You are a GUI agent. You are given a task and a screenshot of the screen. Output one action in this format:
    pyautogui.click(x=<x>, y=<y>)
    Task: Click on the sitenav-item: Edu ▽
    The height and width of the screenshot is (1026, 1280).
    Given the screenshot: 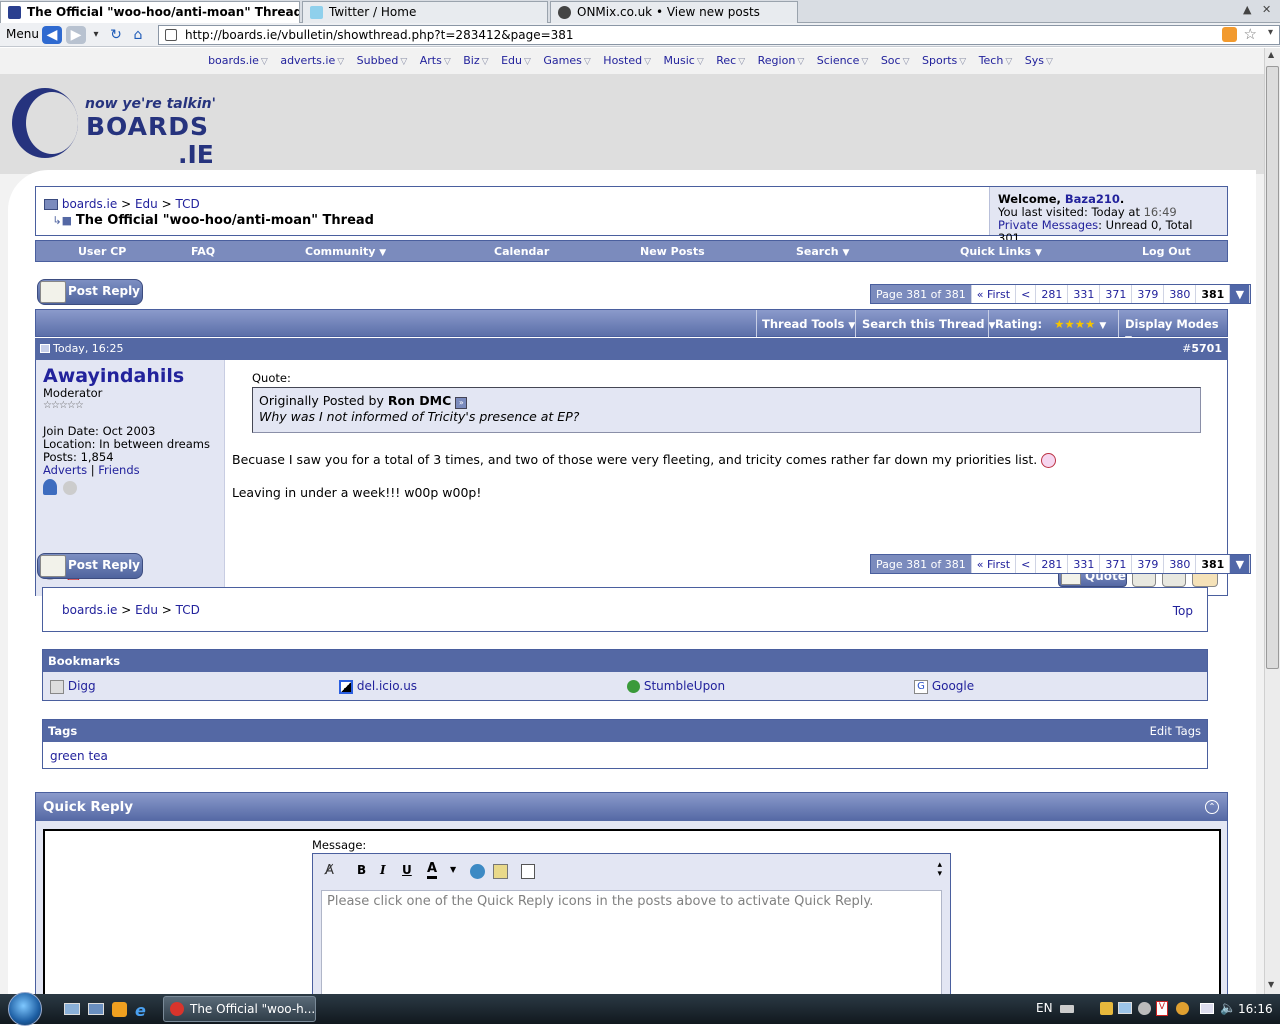 What is the action you would take?
    pyautogui.click(x=517, y=60)
    